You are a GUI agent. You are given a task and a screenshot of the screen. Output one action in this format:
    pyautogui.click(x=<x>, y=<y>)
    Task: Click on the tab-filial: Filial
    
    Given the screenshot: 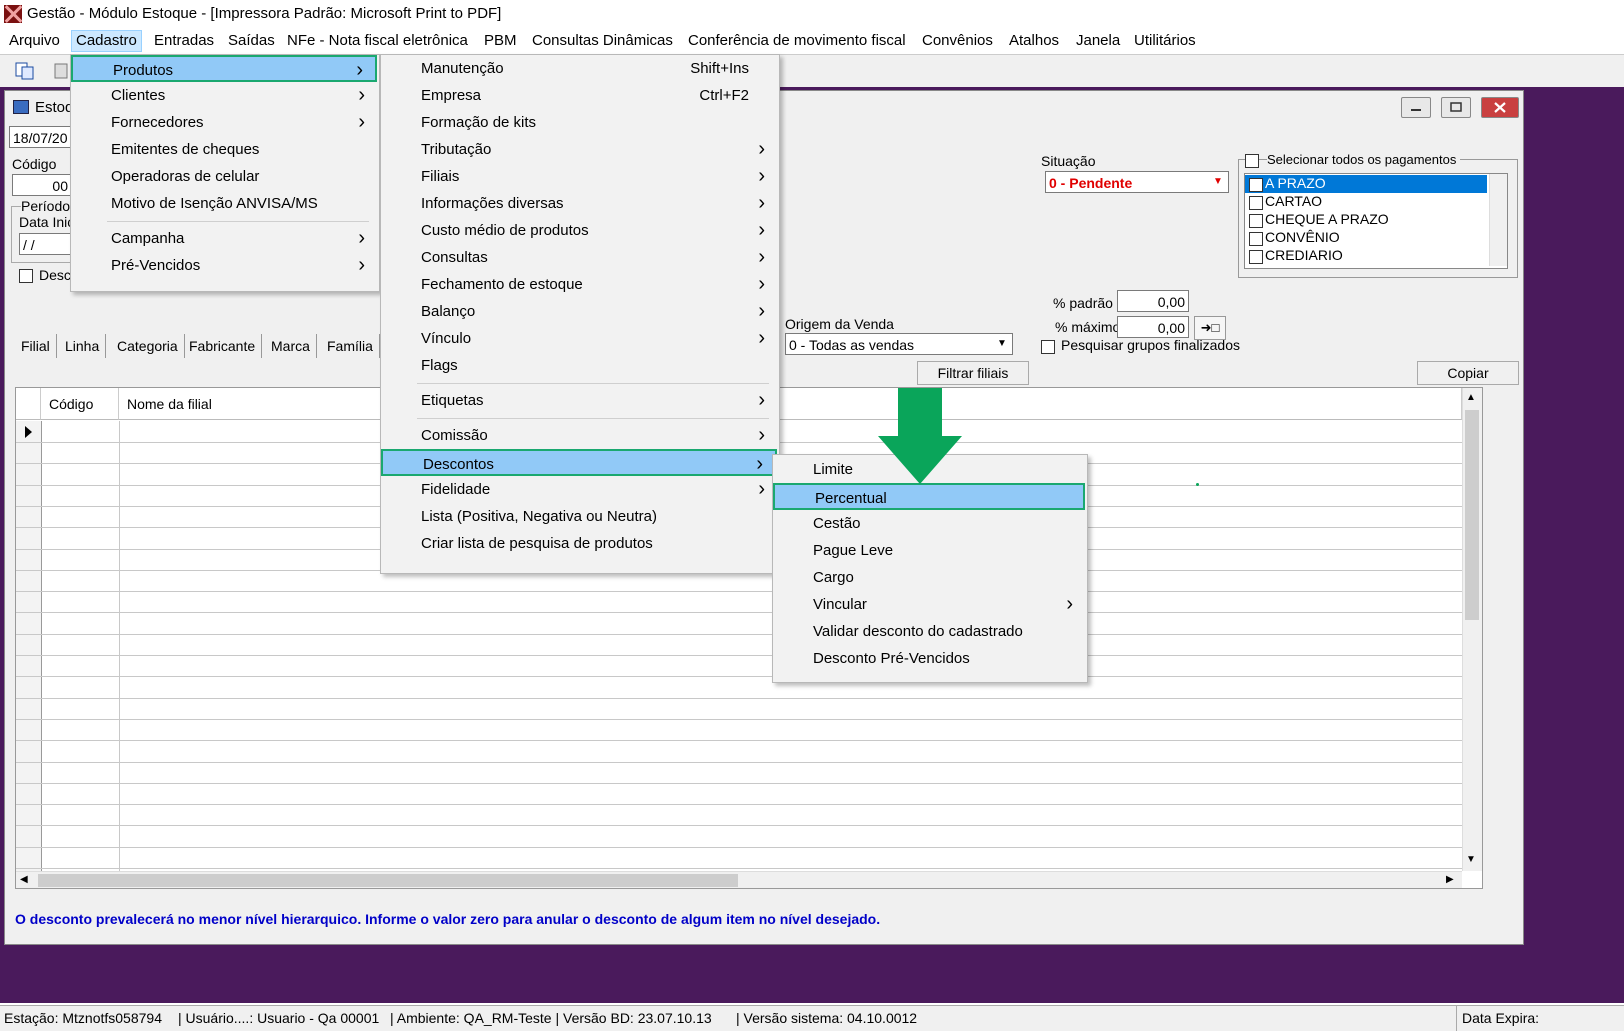 What is the action you would take?
    pyautogui.click(x=36, y=346)
    